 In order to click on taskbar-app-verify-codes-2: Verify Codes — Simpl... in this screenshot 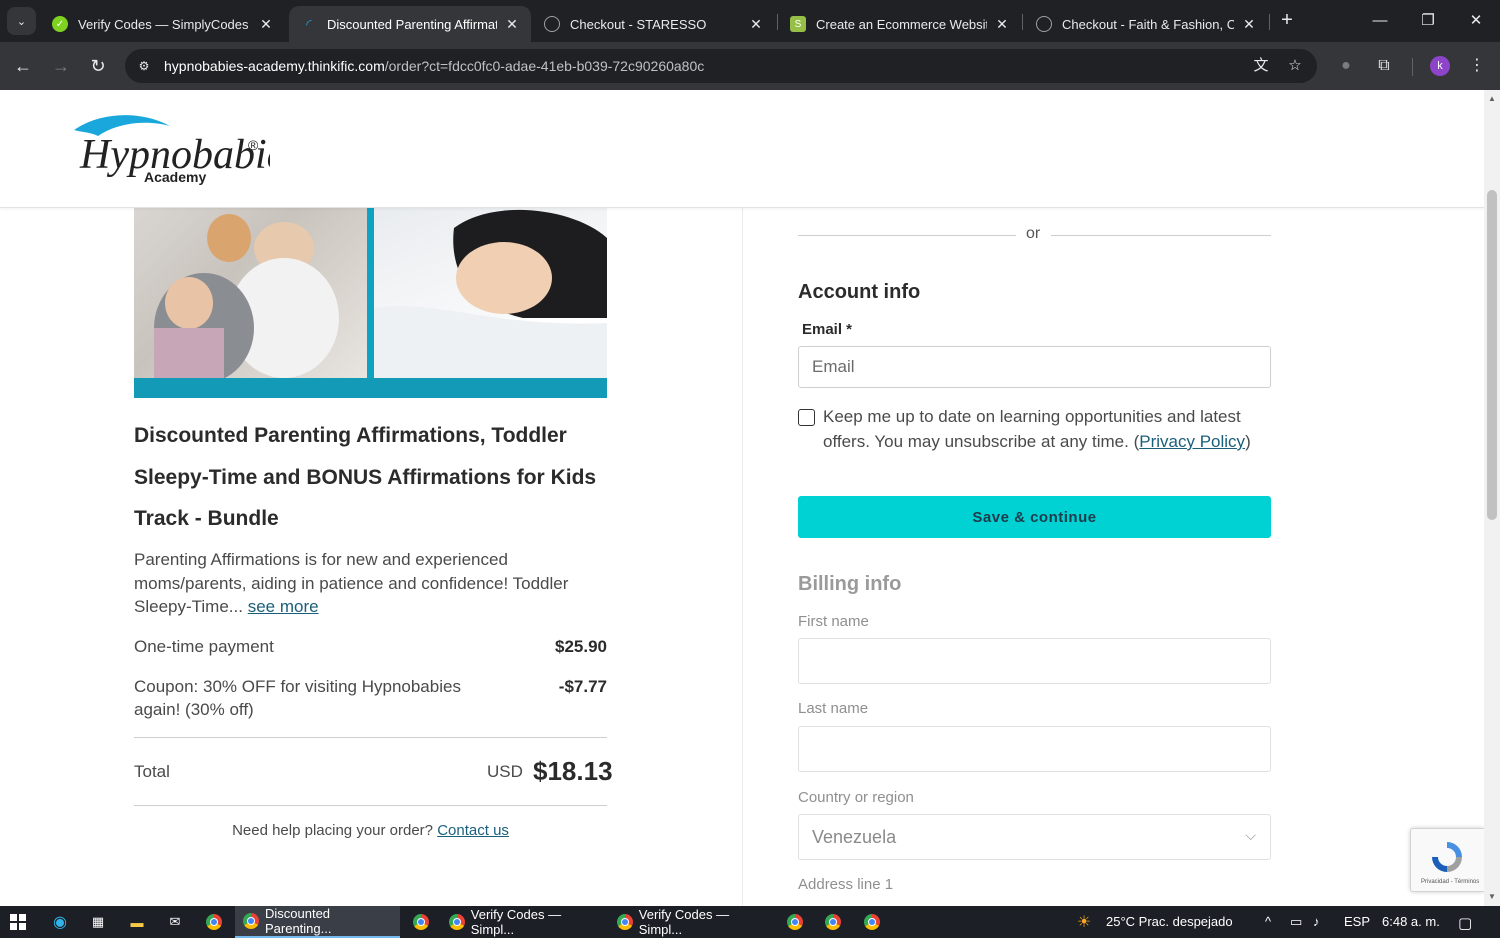, I will do `click(691, 922)`.